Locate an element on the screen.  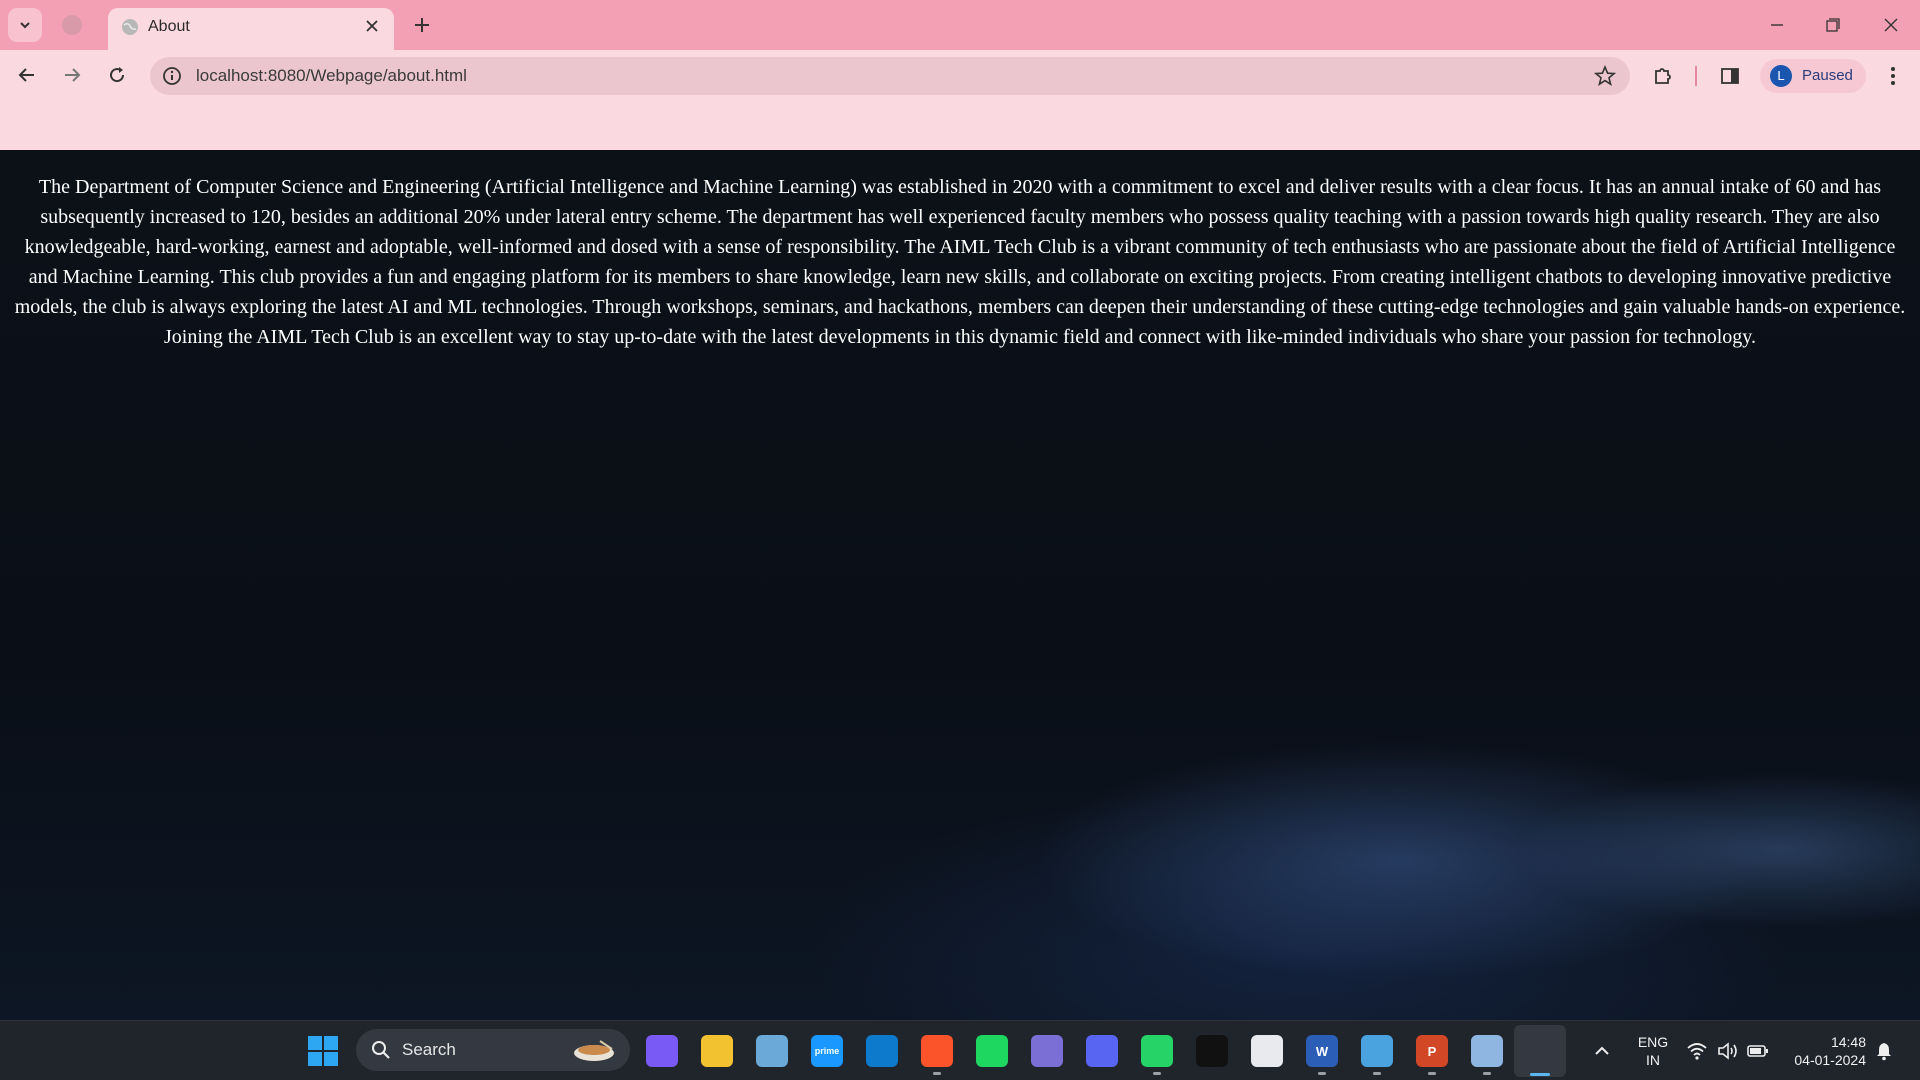
tab-title: About is located at coordinates (169, 26).